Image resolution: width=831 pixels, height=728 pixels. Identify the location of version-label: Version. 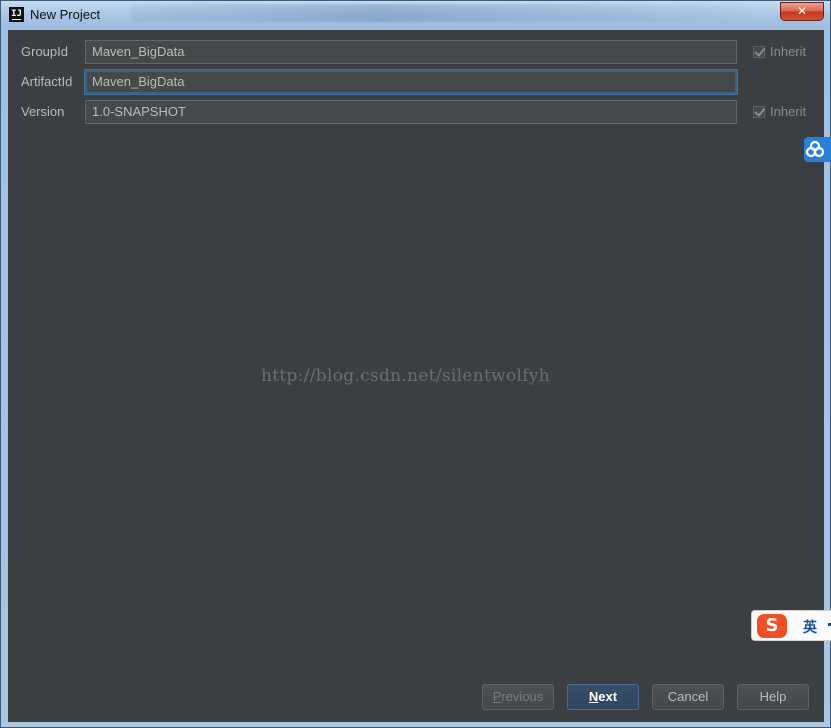
(43, 111).